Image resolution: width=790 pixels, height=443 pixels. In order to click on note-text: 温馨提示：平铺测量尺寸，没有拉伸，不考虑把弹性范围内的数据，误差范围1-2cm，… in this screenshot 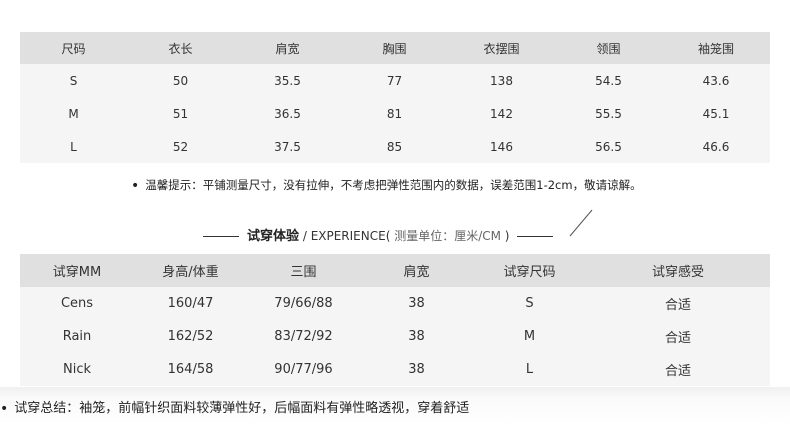, I will do `click(393, 185)`.